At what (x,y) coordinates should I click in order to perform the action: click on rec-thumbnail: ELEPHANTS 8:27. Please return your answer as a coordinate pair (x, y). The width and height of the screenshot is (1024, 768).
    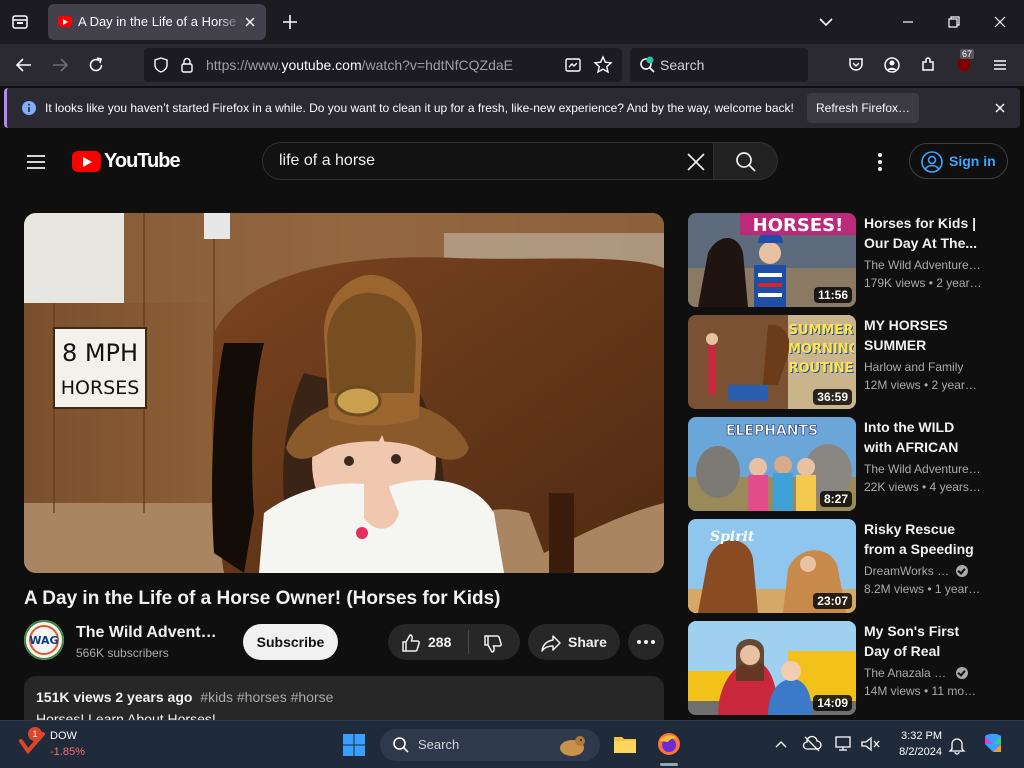
    Looking at the image, I should click on (772, 464).